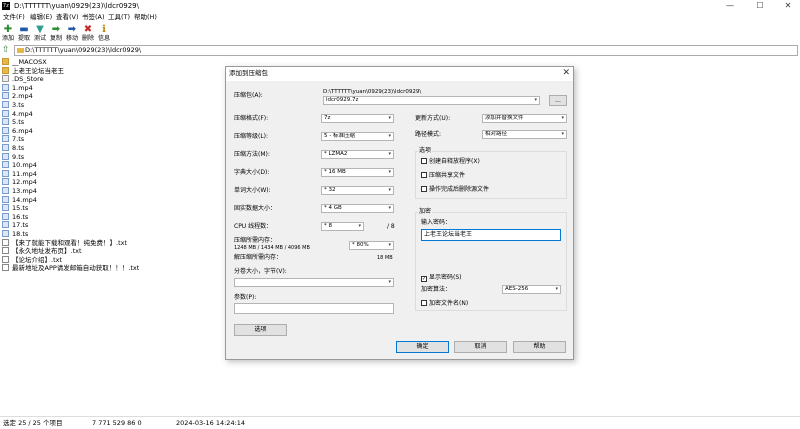  What do you see at coordinates (357, 190) in the screenshot?
I see `word-combo: * 32 ▾` at bounding box center [357, 190].